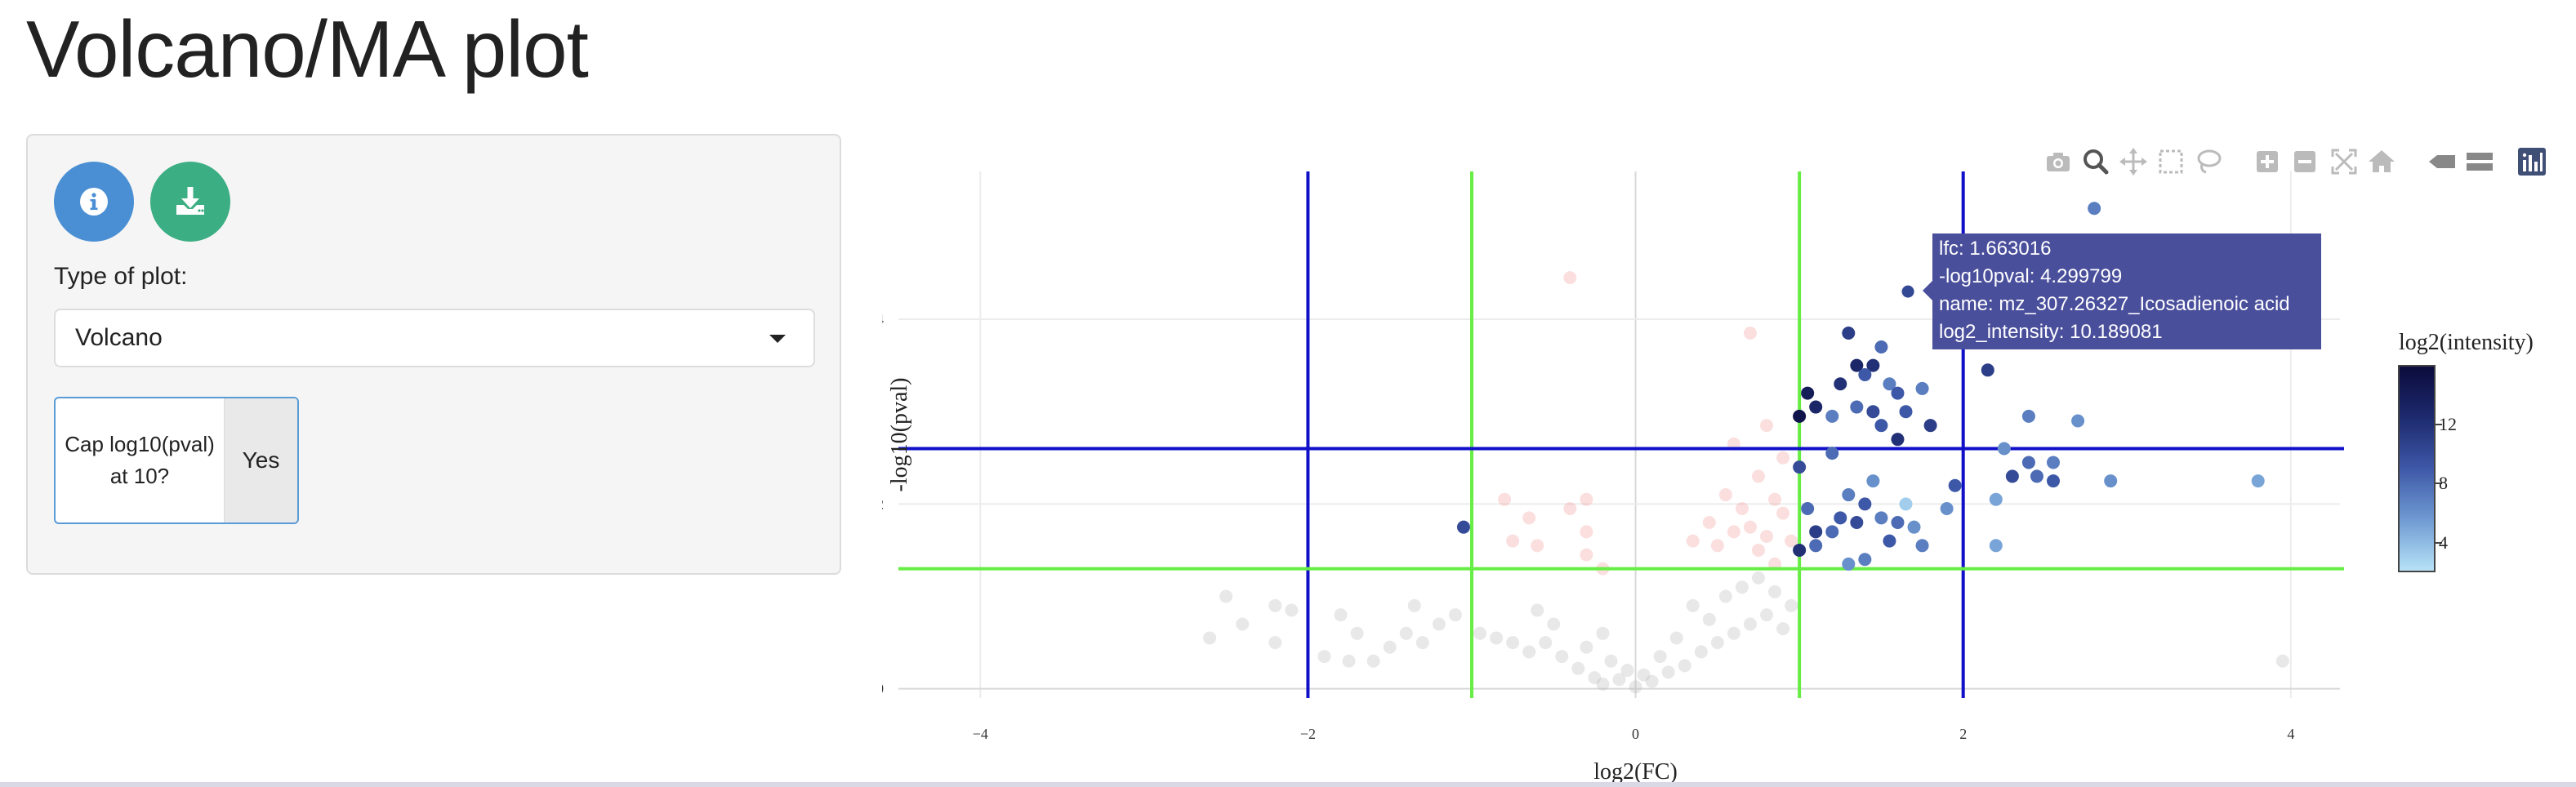 This screenshot has width=2576, height=787. What do you see at coordinates (1635, 734) in the screenshot?
I see `x-tick-label: 0` at bounding box center [1635, 734].